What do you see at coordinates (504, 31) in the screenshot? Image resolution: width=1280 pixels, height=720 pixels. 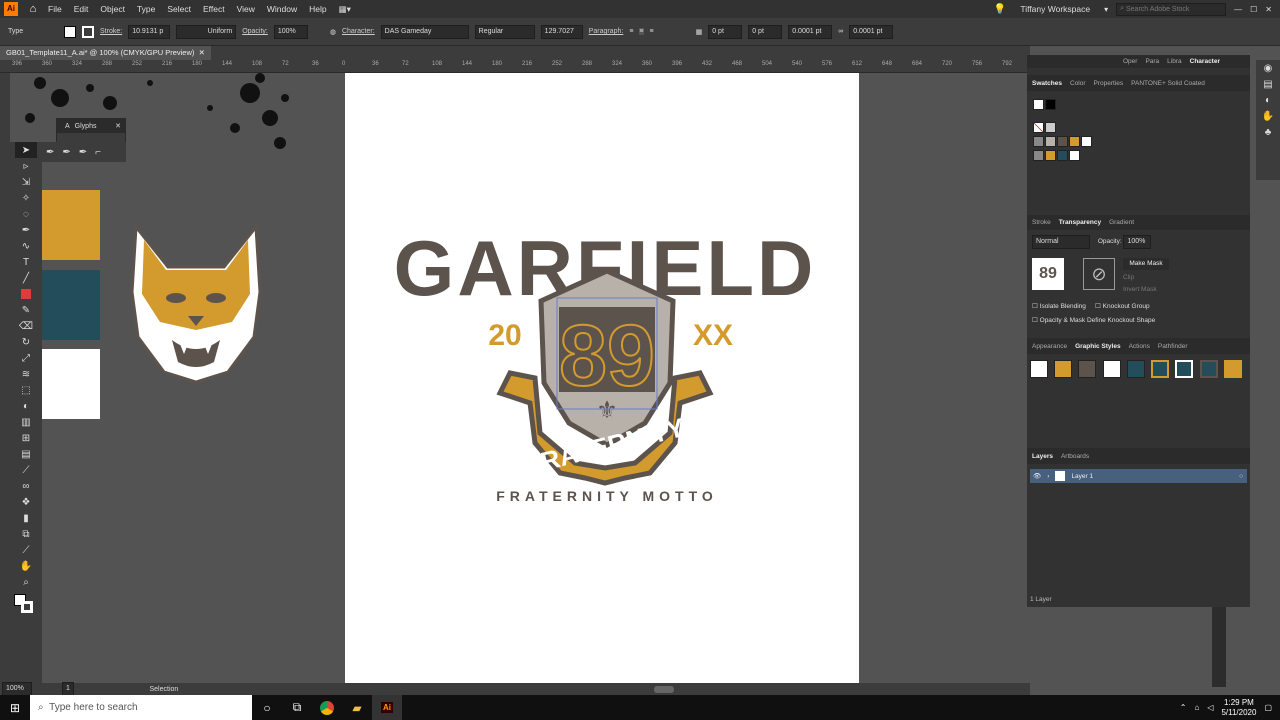 I see `font-style-select: Regular` at bounding box center [504, 31].